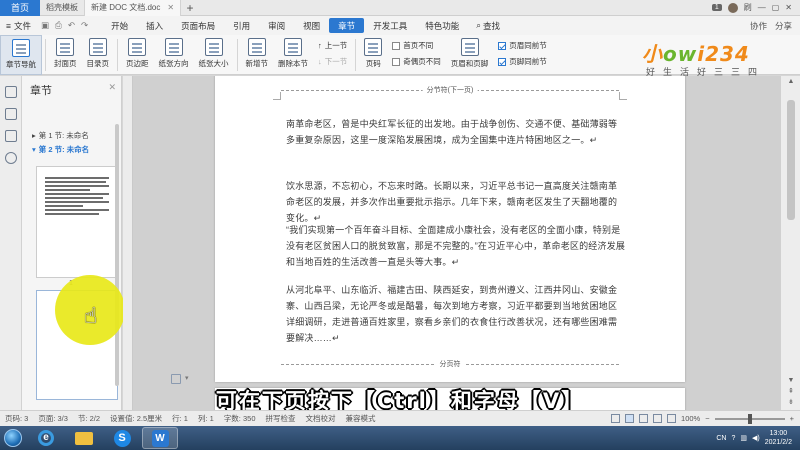  What do you see at coordinates (776, 7) in the screenshot?
I see `maximize-icon: ▢` at bounding box center [776, 7].